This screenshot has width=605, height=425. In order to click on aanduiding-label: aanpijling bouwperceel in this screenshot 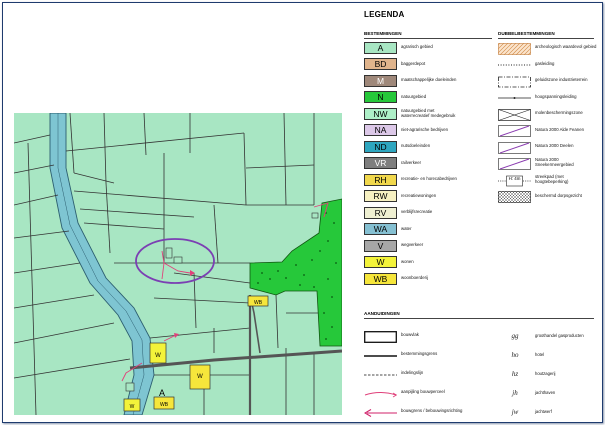, I will do `click(423, 392)`.